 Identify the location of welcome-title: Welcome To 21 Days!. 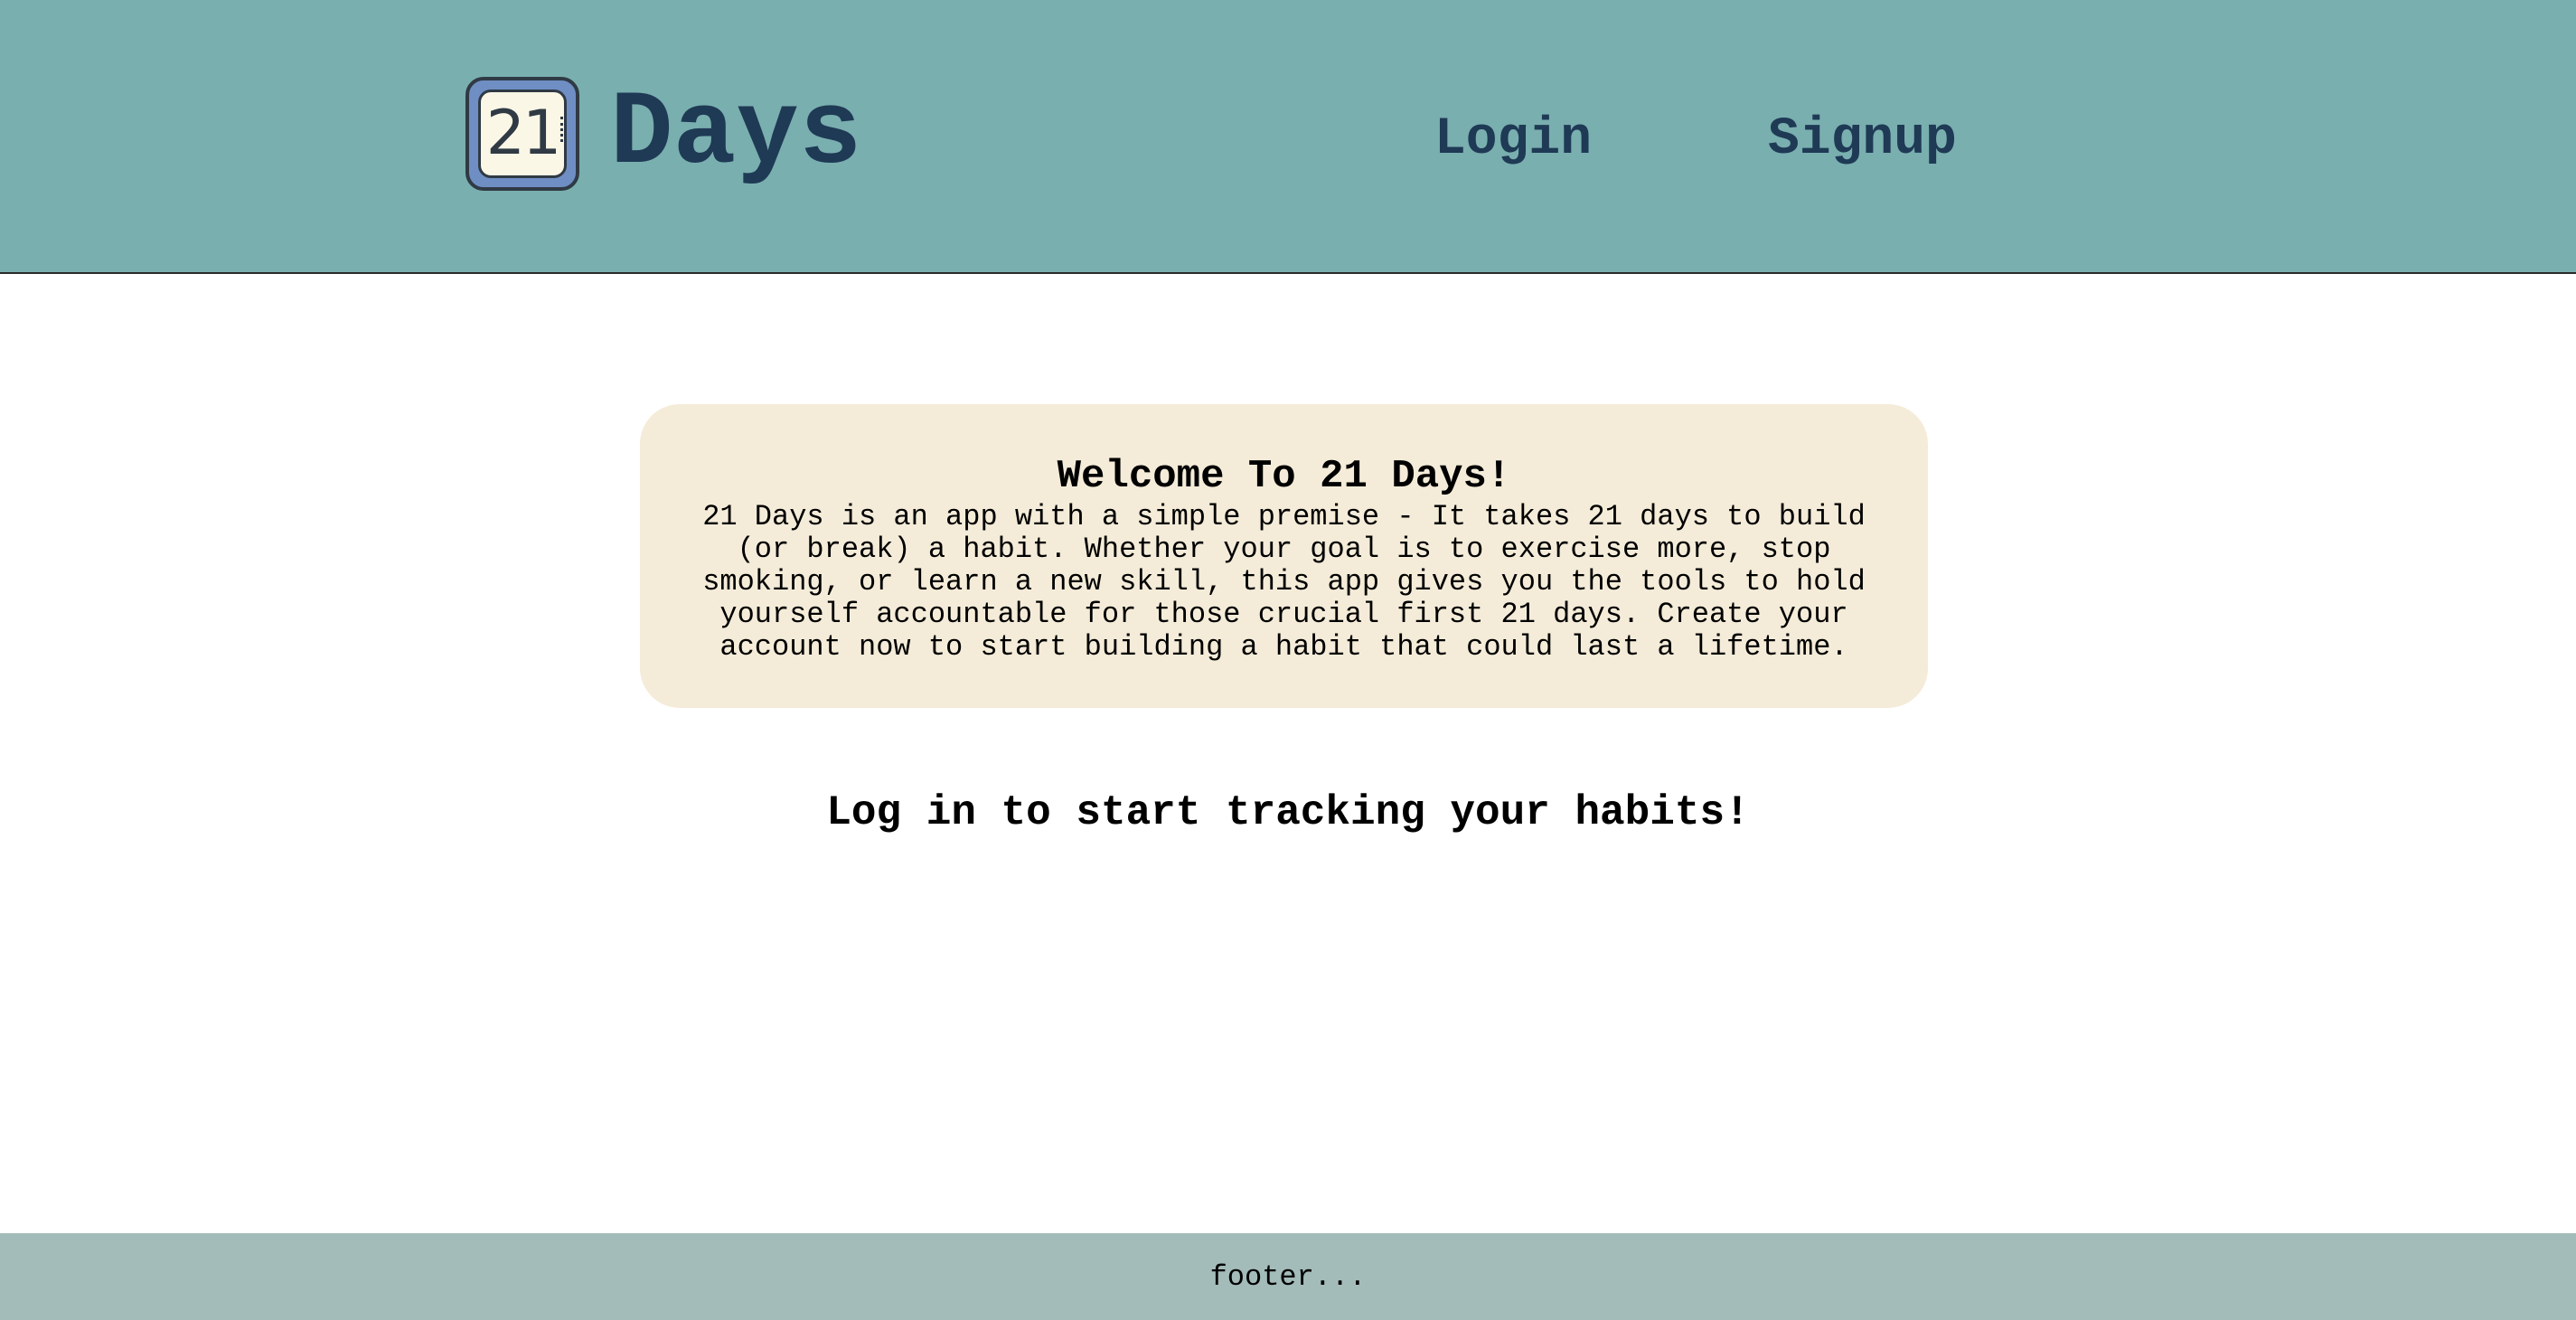
(1284, 476).